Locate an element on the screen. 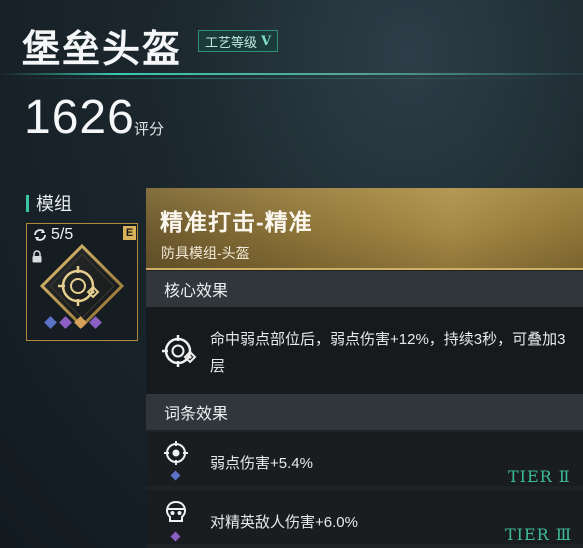 This screenshot has height=548, width=583. core-effect-header: 核心效果 is located at coordinates (364, 289).